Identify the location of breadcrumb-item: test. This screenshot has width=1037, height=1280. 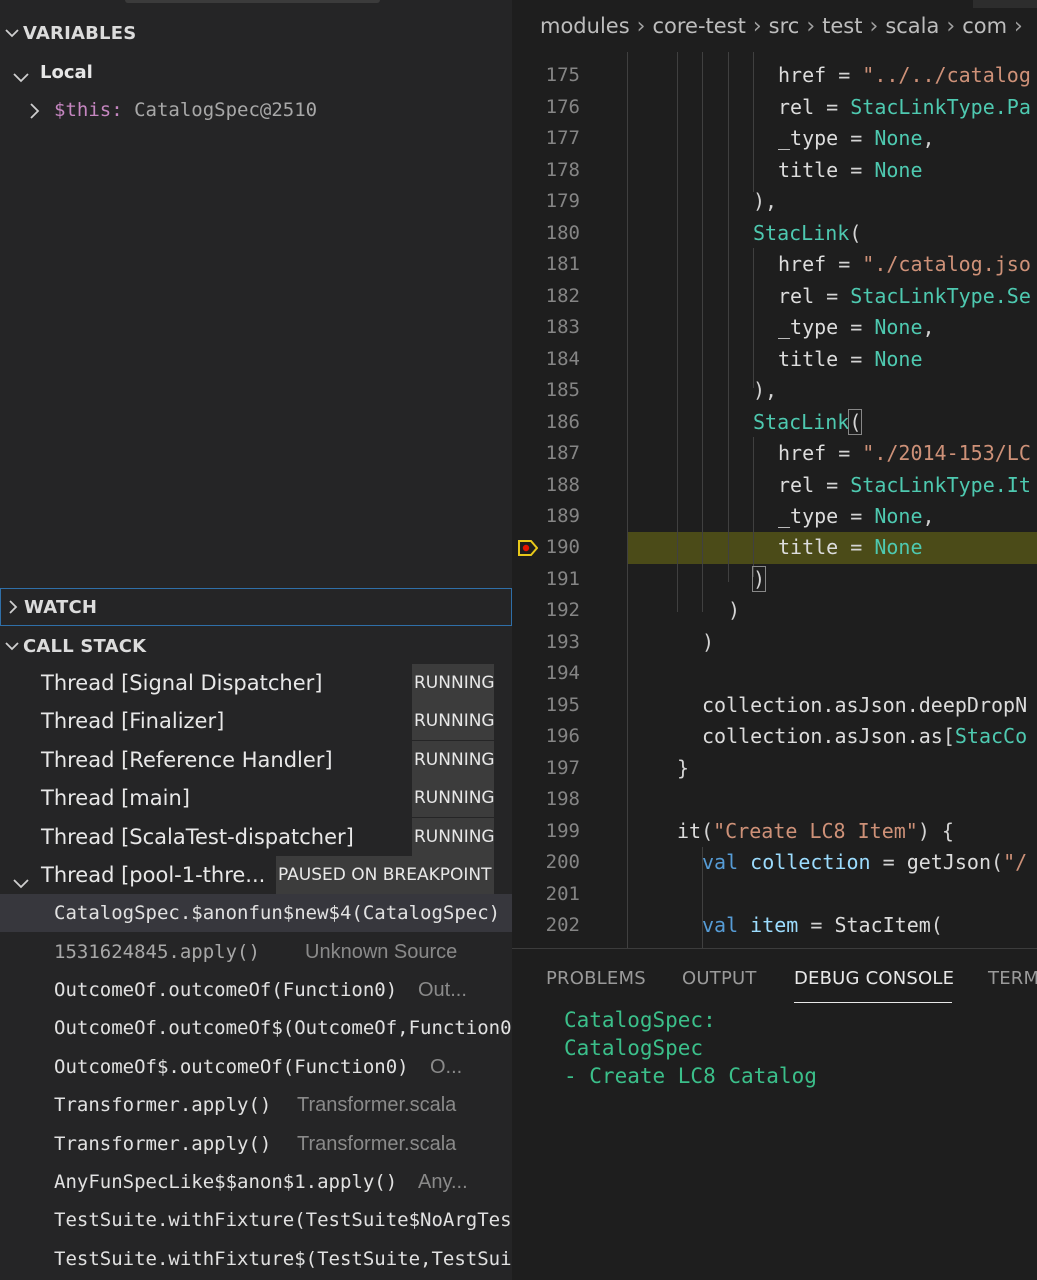
(842, 26).